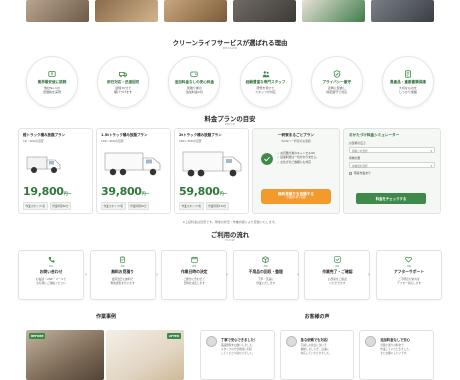 Image resolution: width=460 pixels, height=380 pixels. I want to click on plan-tag: 作業スタッフ2名, so click(113, 206).